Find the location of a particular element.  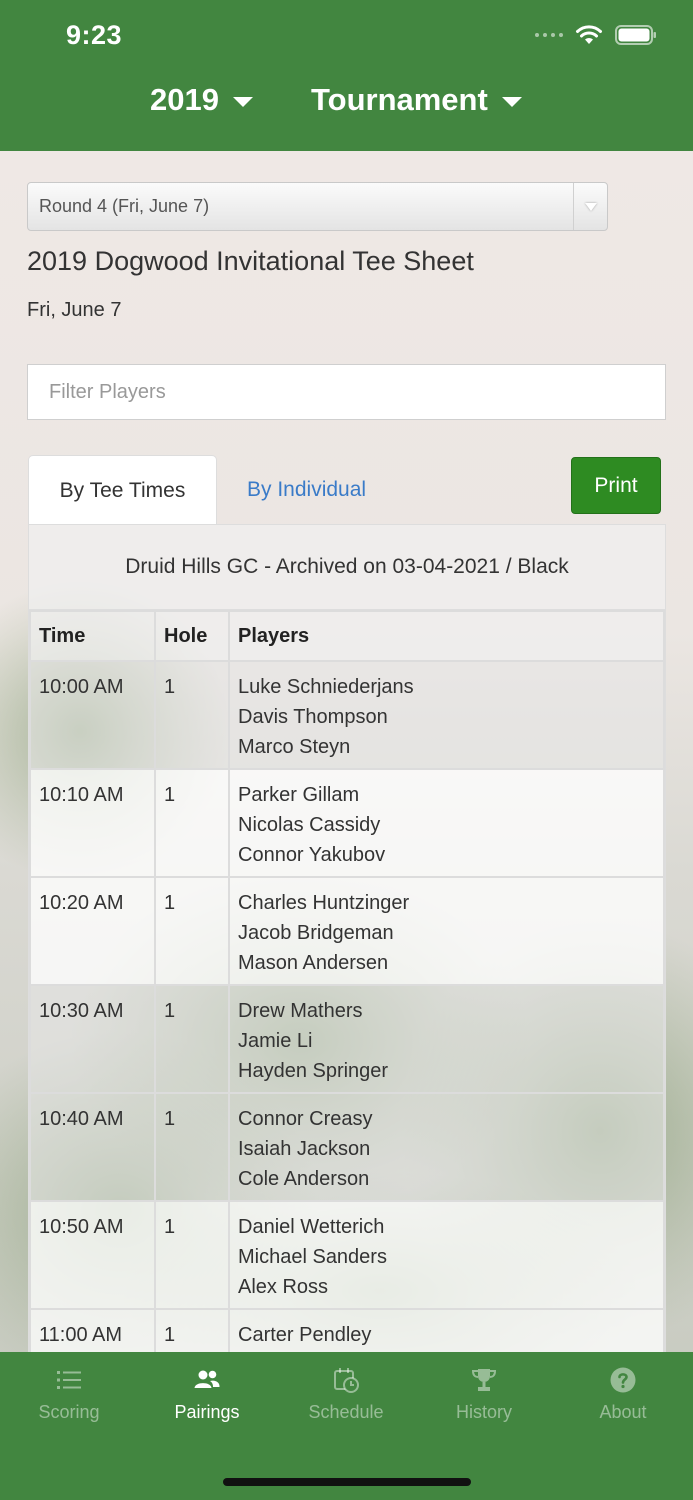

player-name: Marco Steyn is located at coordinates (294, 747).